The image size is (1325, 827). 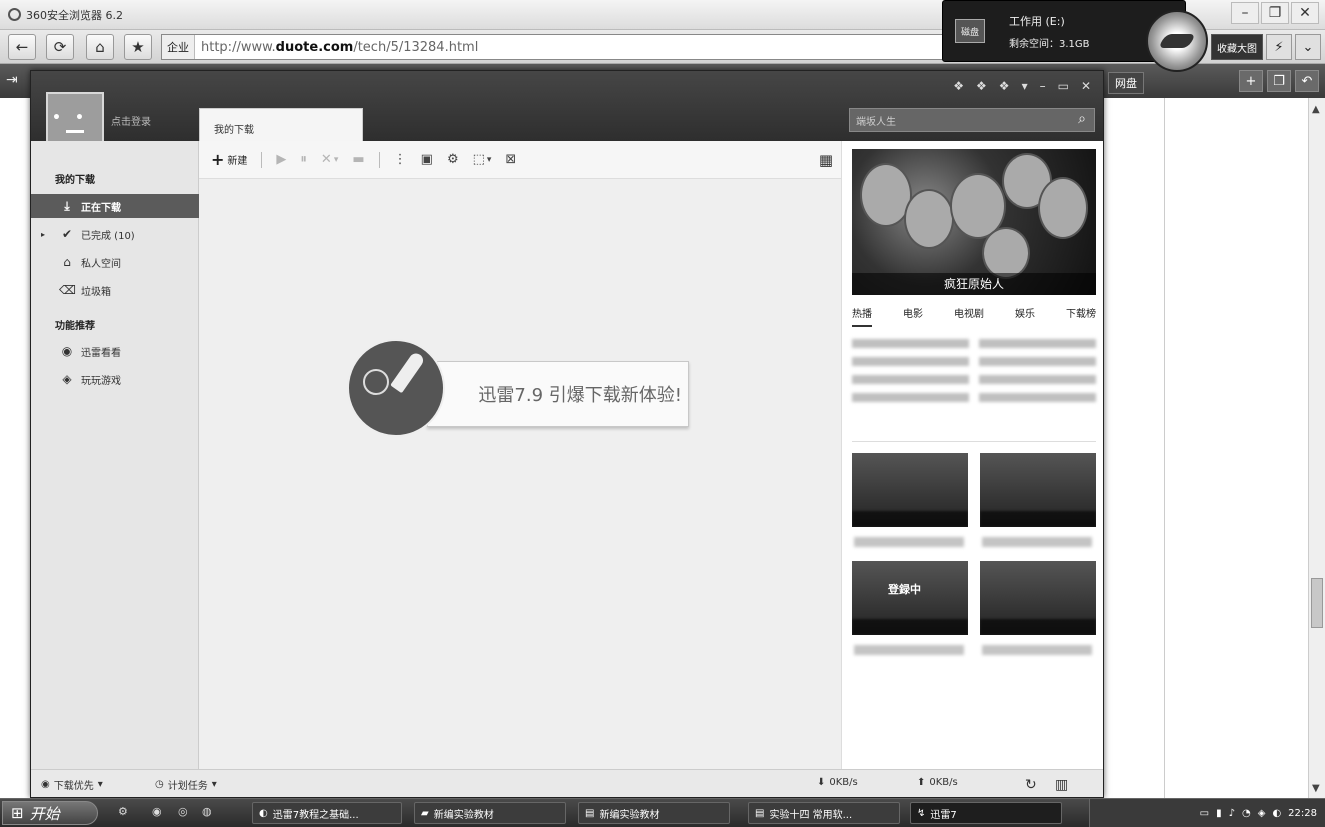 I want to click on schedule-dropdown: ◷ 计划任务 ▾, so click(x=186, y=784).